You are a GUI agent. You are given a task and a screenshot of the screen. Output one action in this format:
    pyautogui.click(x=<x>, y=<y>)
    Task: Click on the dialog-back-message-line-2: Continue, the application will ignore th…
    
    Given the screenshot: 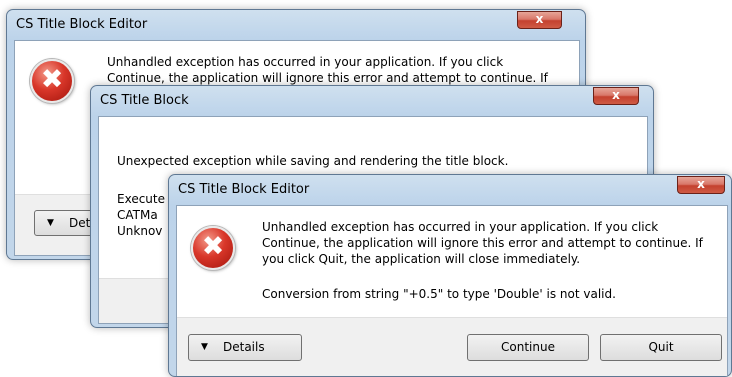 What is the action you would take?
    pyautogui.click(x=327, y=78)
    